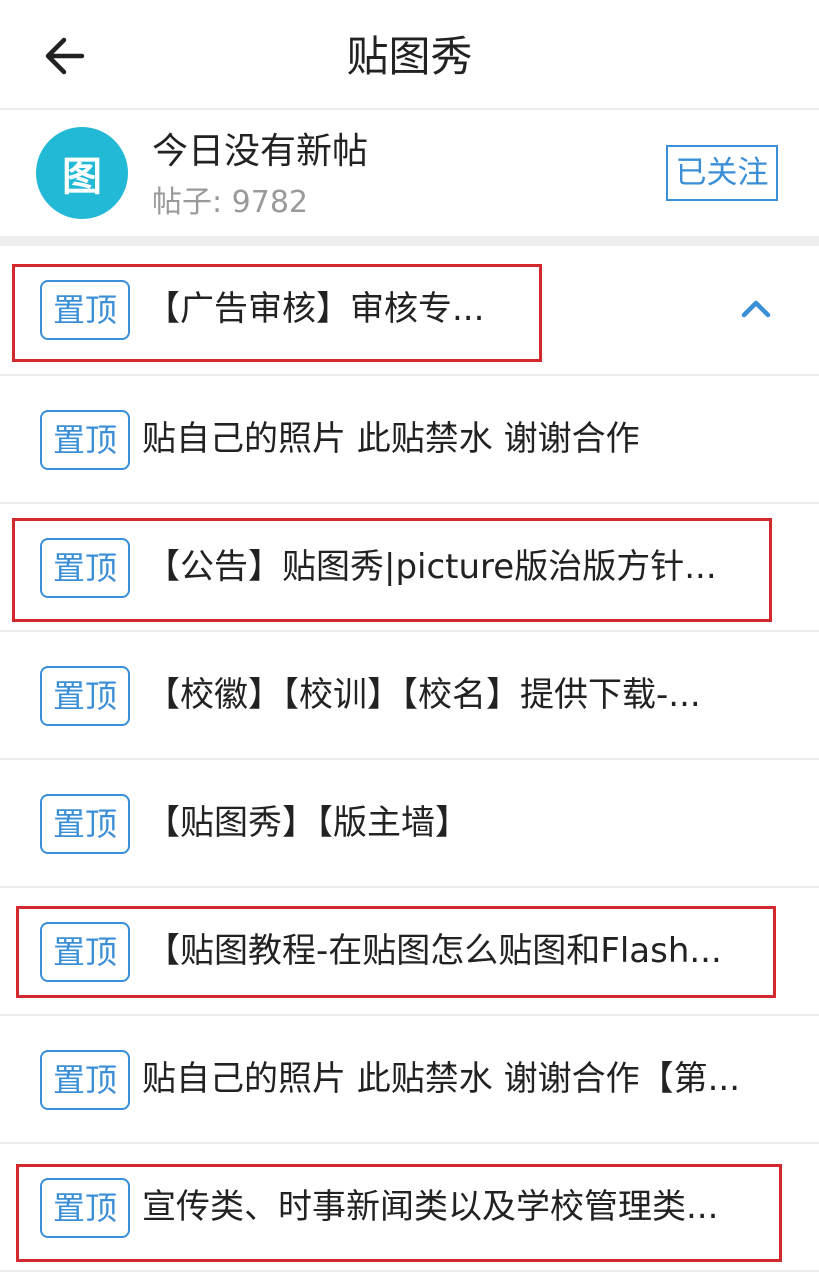 This screenshot has height=1280, width=819. I want to click on pinned-post-row: 置顶 贴自己的照片 此贴禁水 谢谢合作, so click(409, 440).